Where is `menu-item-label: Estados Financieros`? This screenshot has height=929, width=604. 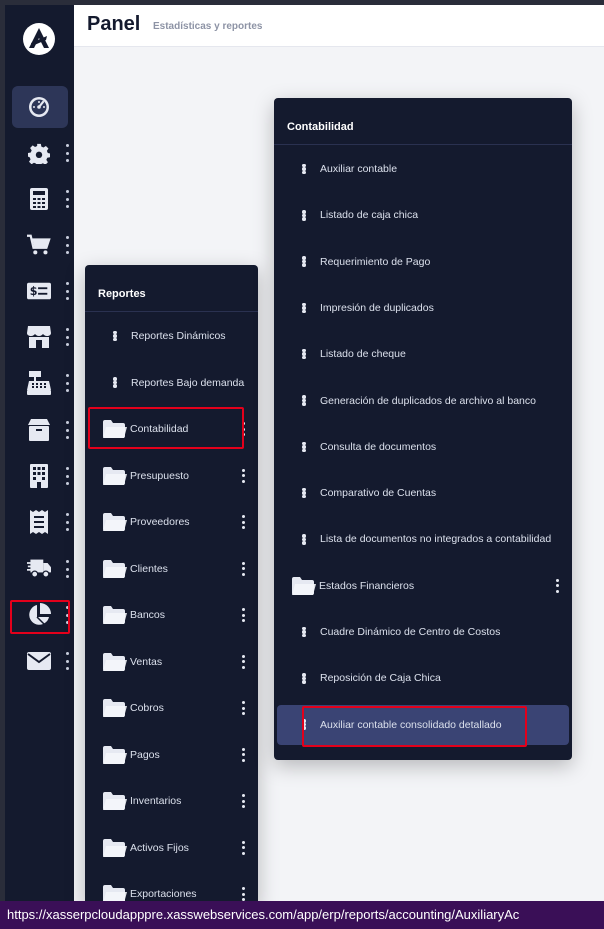 menu-item-label: Estados Financieros is located at coordinates (367, 585).